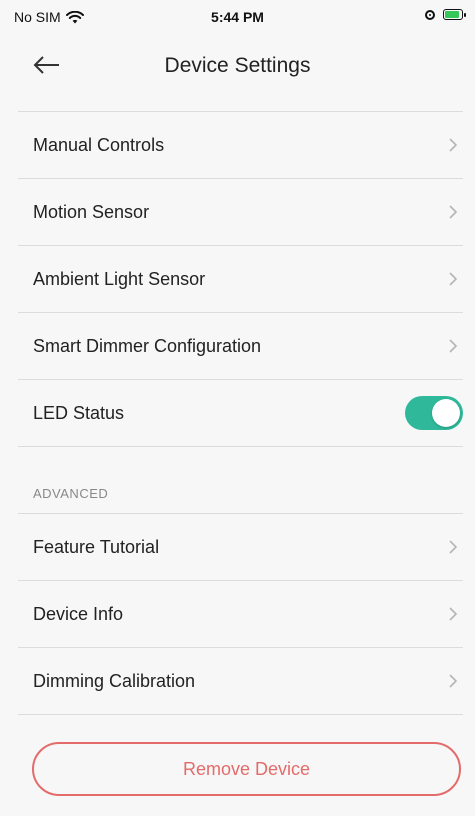 The image size is (475, 816). I want to click on manual-controls-row: Manual Controls, so click(240, 145).